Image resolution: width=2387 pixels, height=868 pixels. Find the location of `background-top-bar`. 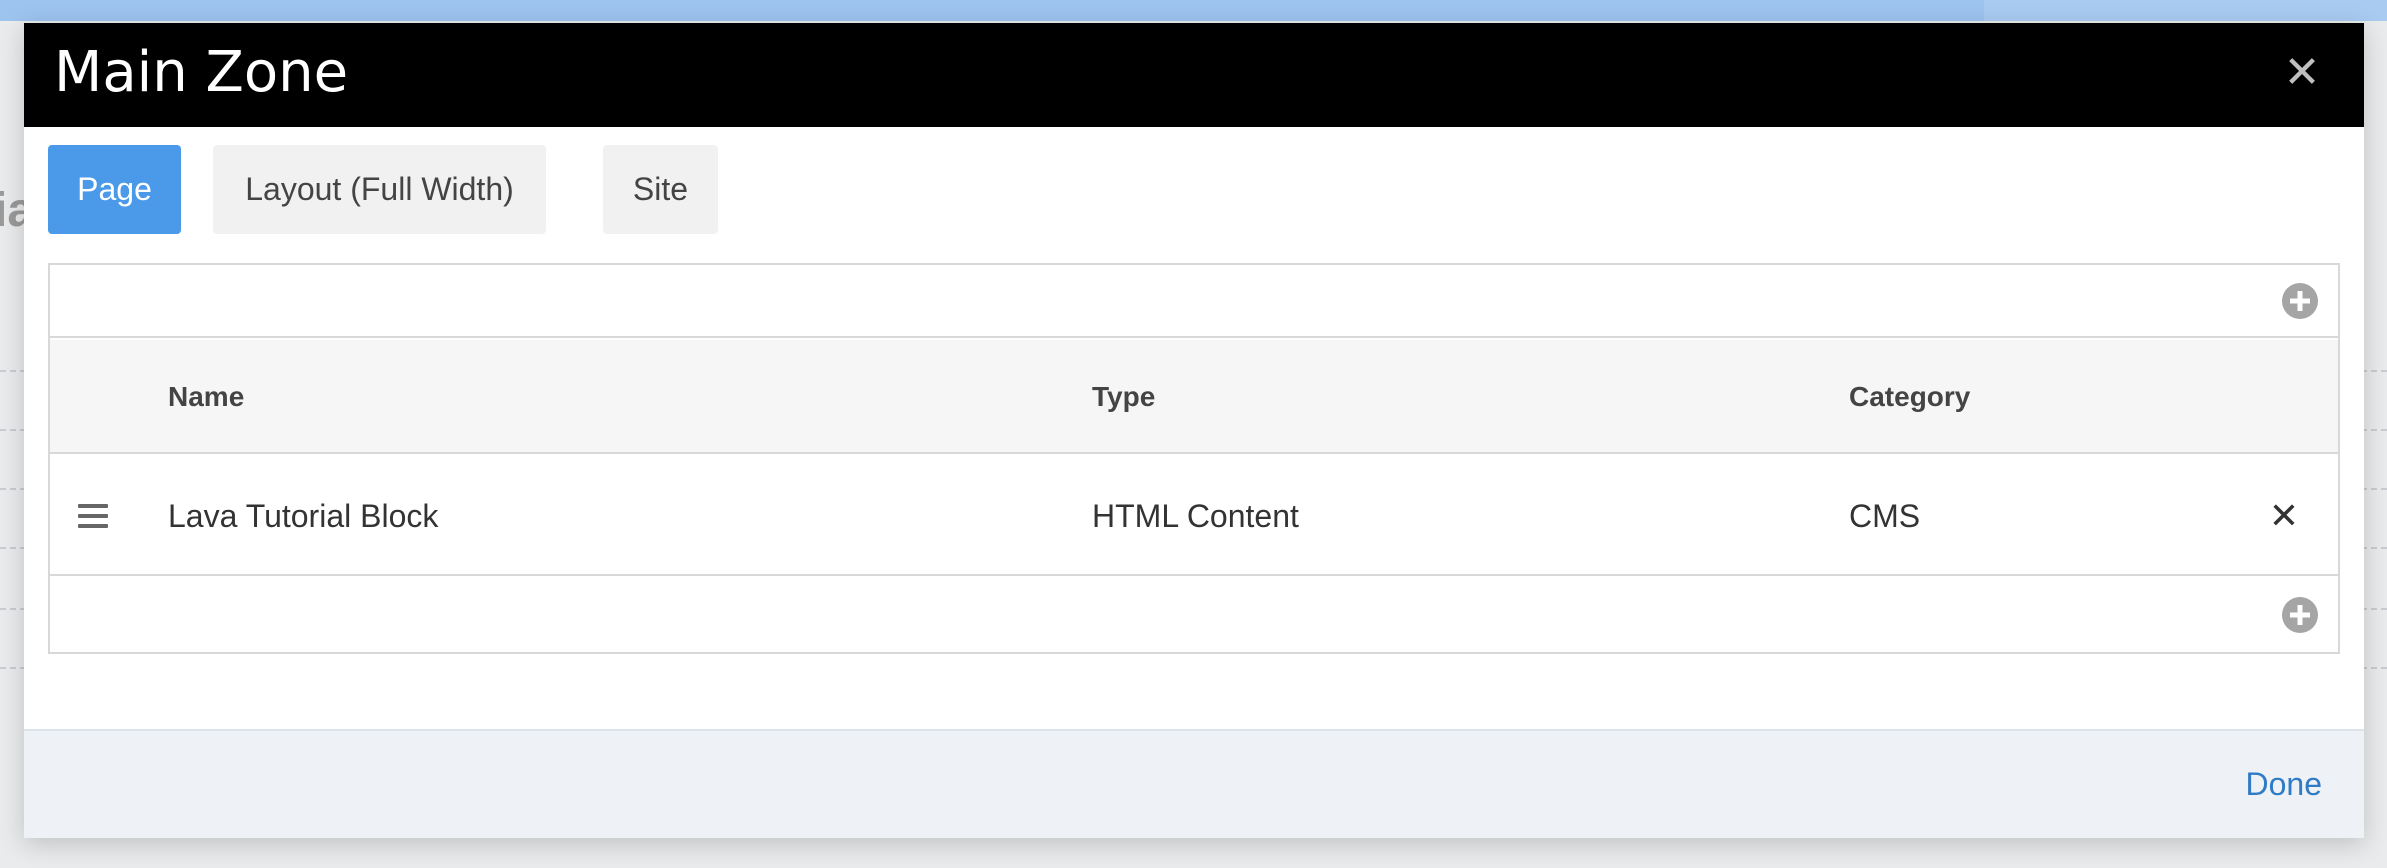

background-top-bar is located at coordinates (1193, 10).